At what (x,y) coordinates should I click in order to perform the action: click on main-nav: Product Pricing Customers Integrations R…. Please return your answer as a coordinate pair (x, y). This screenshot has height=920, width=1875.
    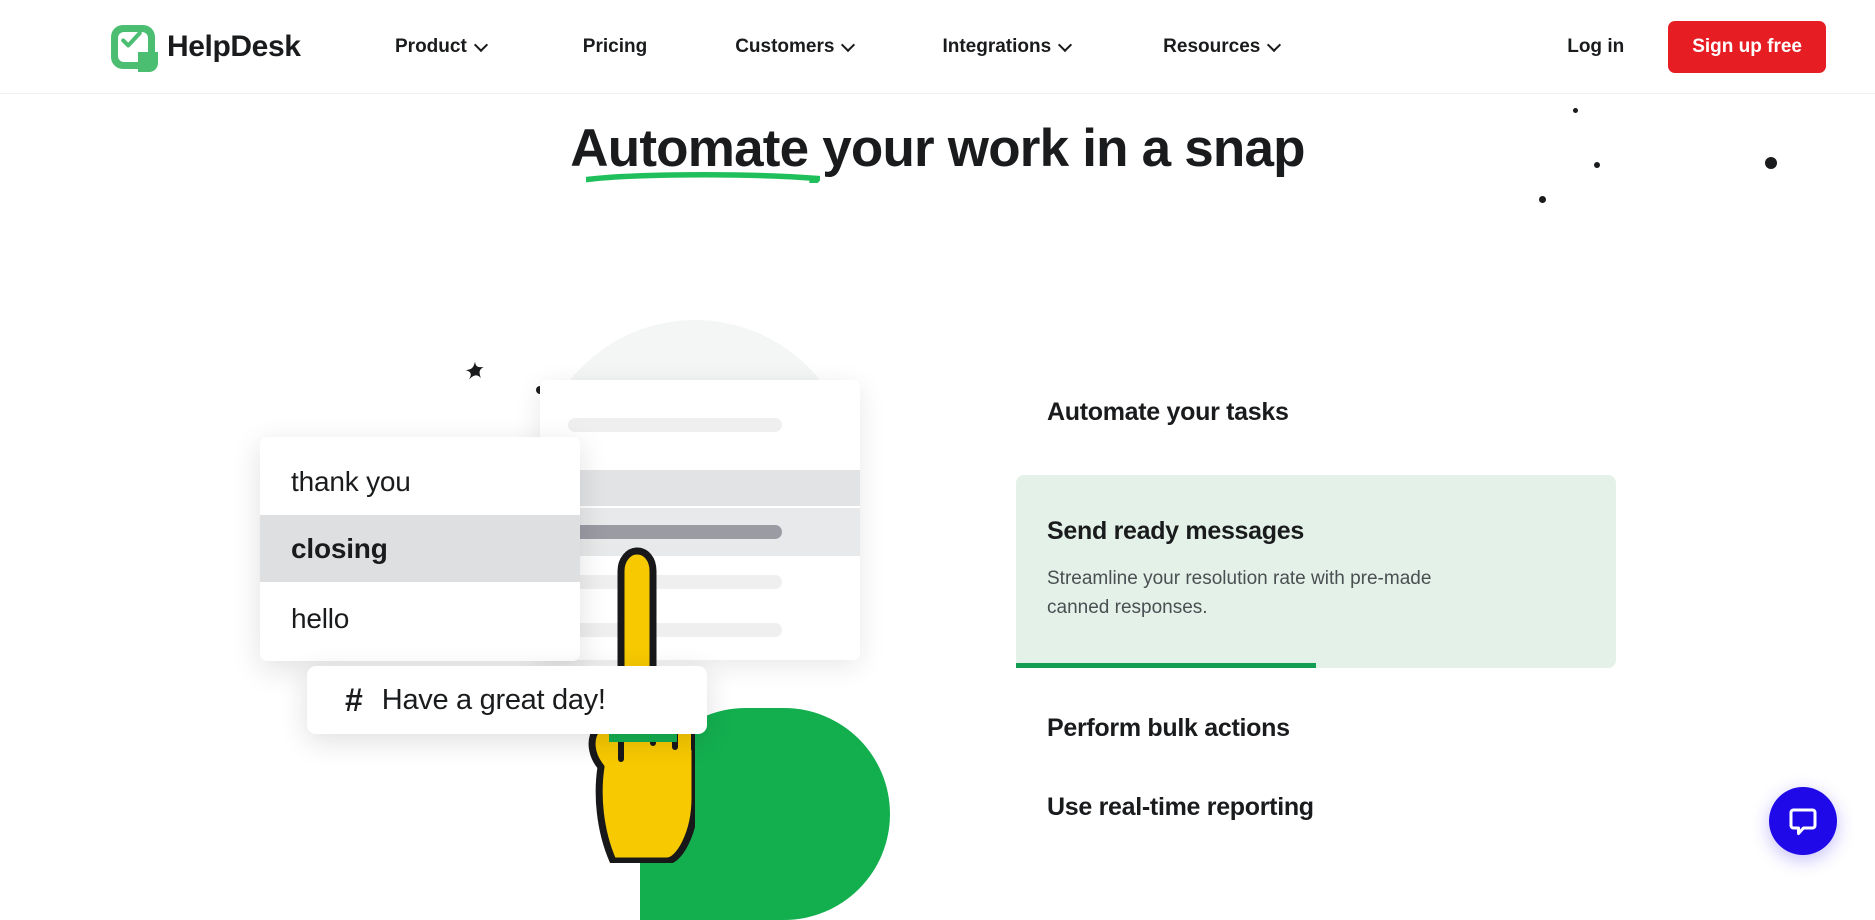
    Looking at the image, I should click on (837, 47).